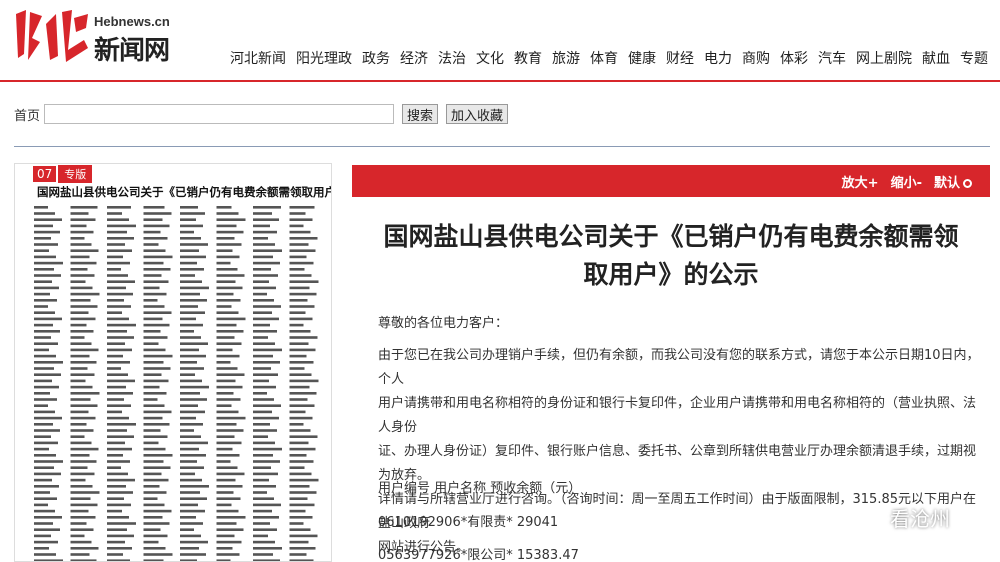 This screenshot has height=562, width=1000. What do you see at coordinates (827, 58) in the screenshot?
I see `nav-item: 汽车` at bounding box center [827, 58].